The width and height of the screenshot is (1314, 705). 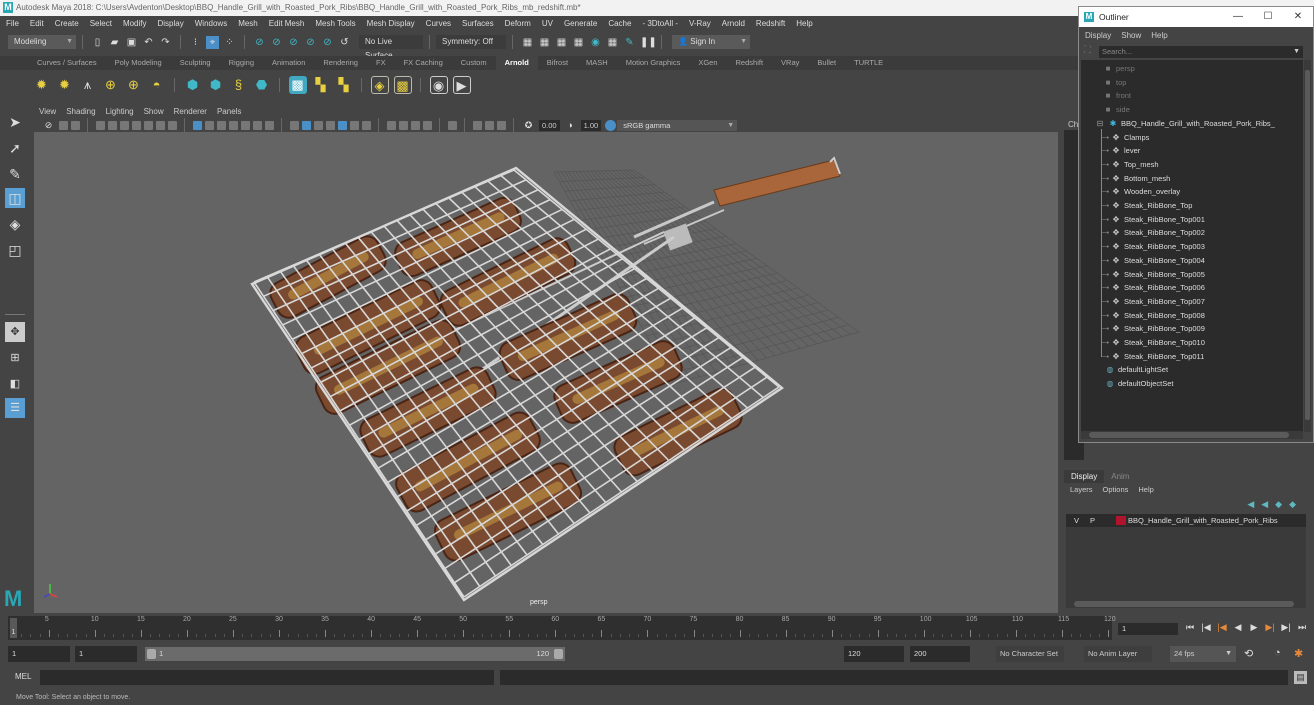 What do you see at coordinates (1292, 504) in the screenshot?
I see `new-layer-selected-icon: ◆` at bounding box center [1292, 504].